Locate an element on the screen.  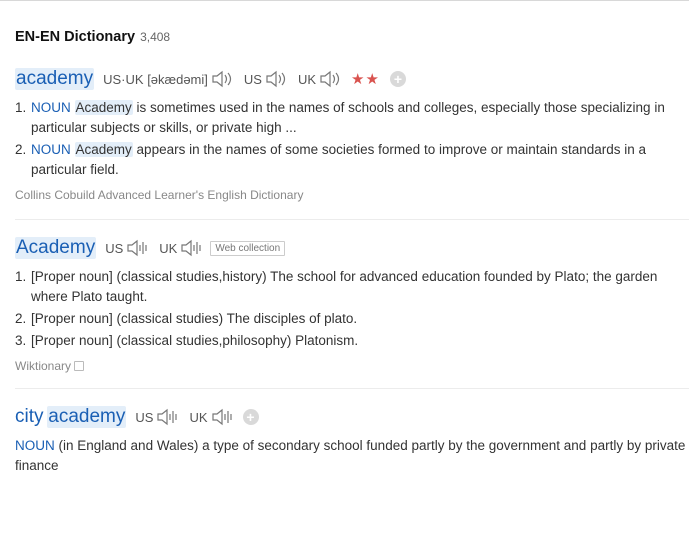
entry-head: Academy US UK Web collection is located at coordinates (352, 248).